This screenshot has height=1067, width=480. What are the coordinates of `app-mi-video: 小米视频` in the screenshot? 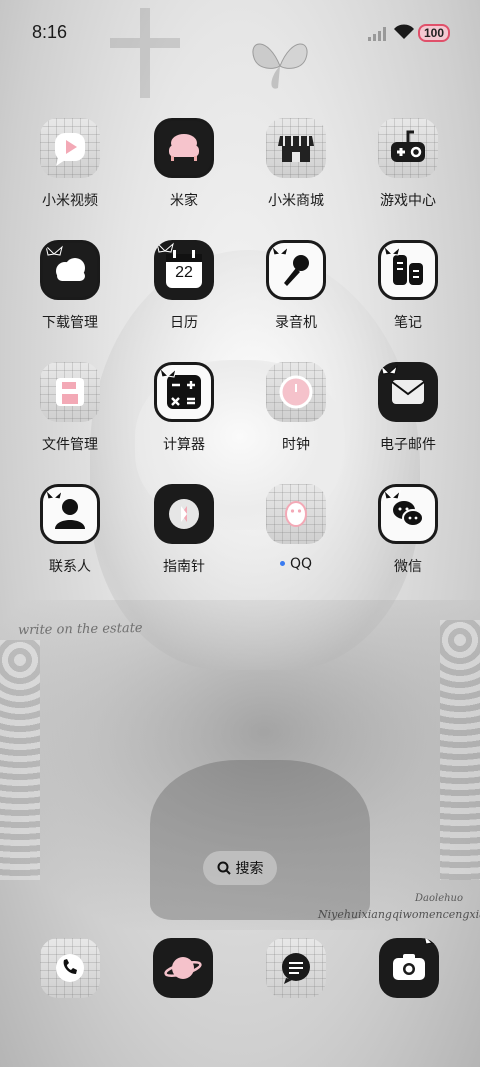 It's located at (70, 168).